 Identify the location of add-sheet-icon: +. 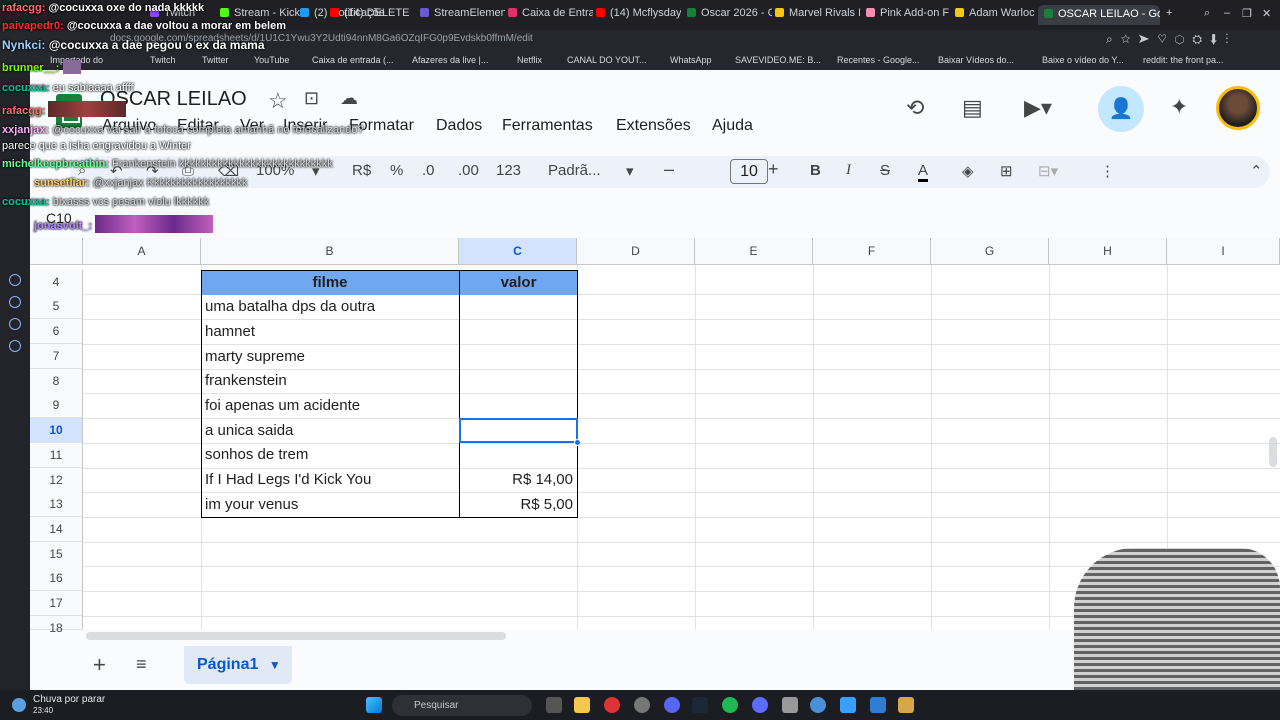
(99, 665).